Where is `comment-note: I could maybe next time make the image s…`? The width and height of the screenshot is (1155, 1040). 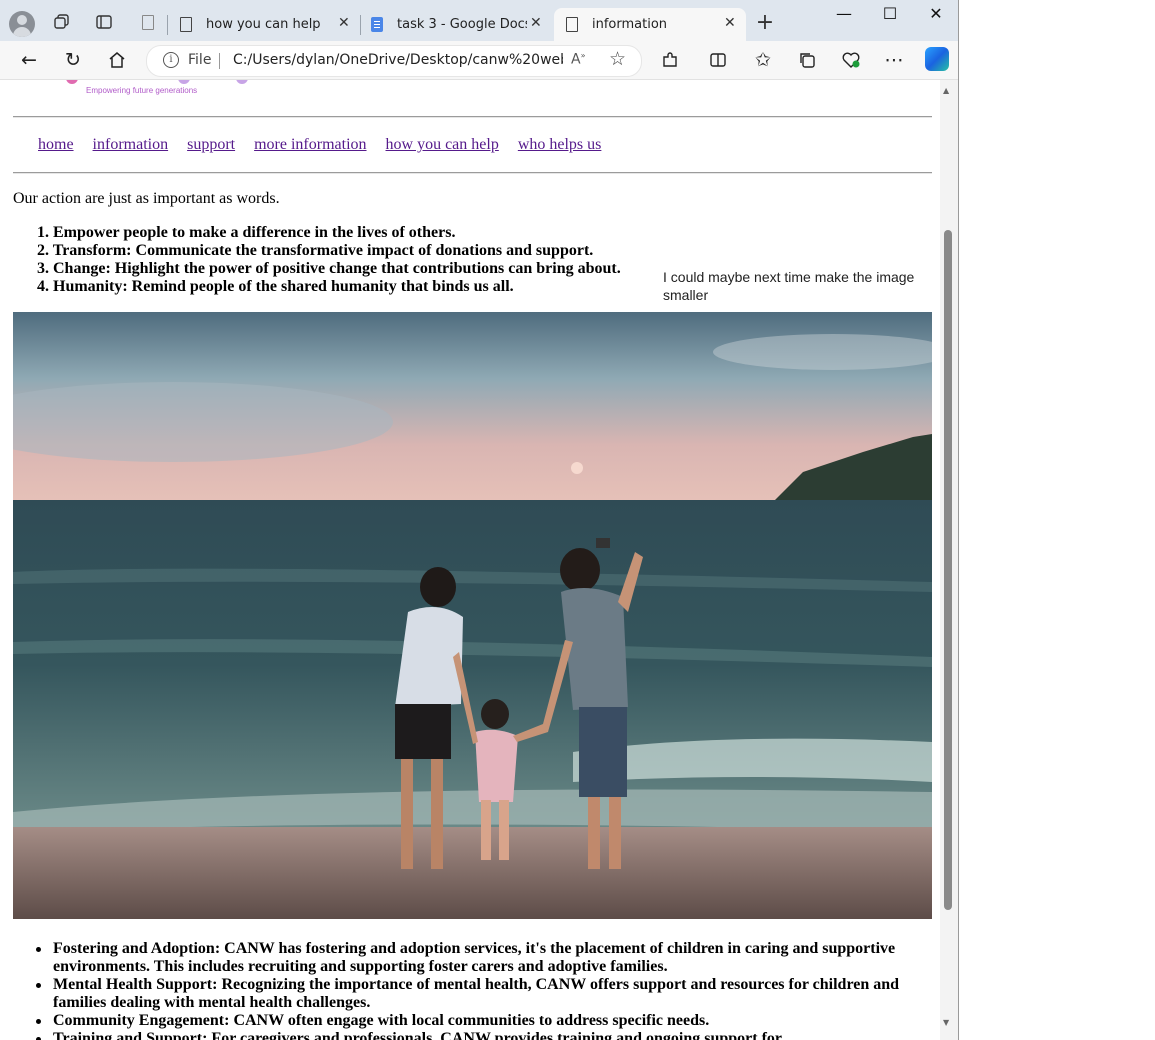 comment-note: I could maybe next time make the image s… is located at coordinates (789, 286).